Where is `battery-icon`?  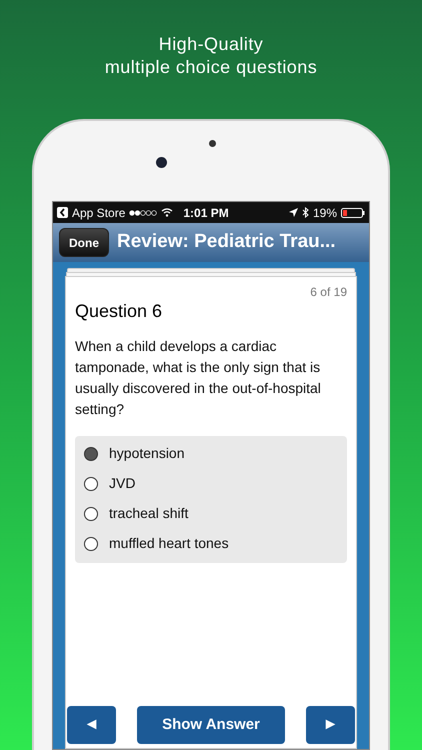 battery-icon is located at coordinates (353, 213).